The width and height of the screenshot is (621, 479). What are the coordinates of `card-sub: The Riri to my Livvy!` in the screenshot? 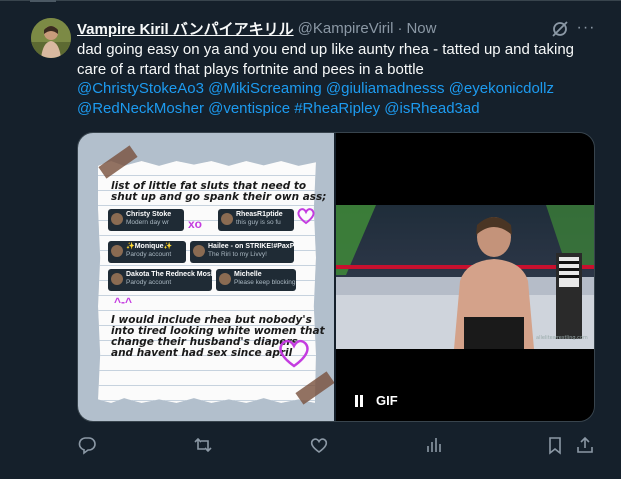 It's located at (237, 254).